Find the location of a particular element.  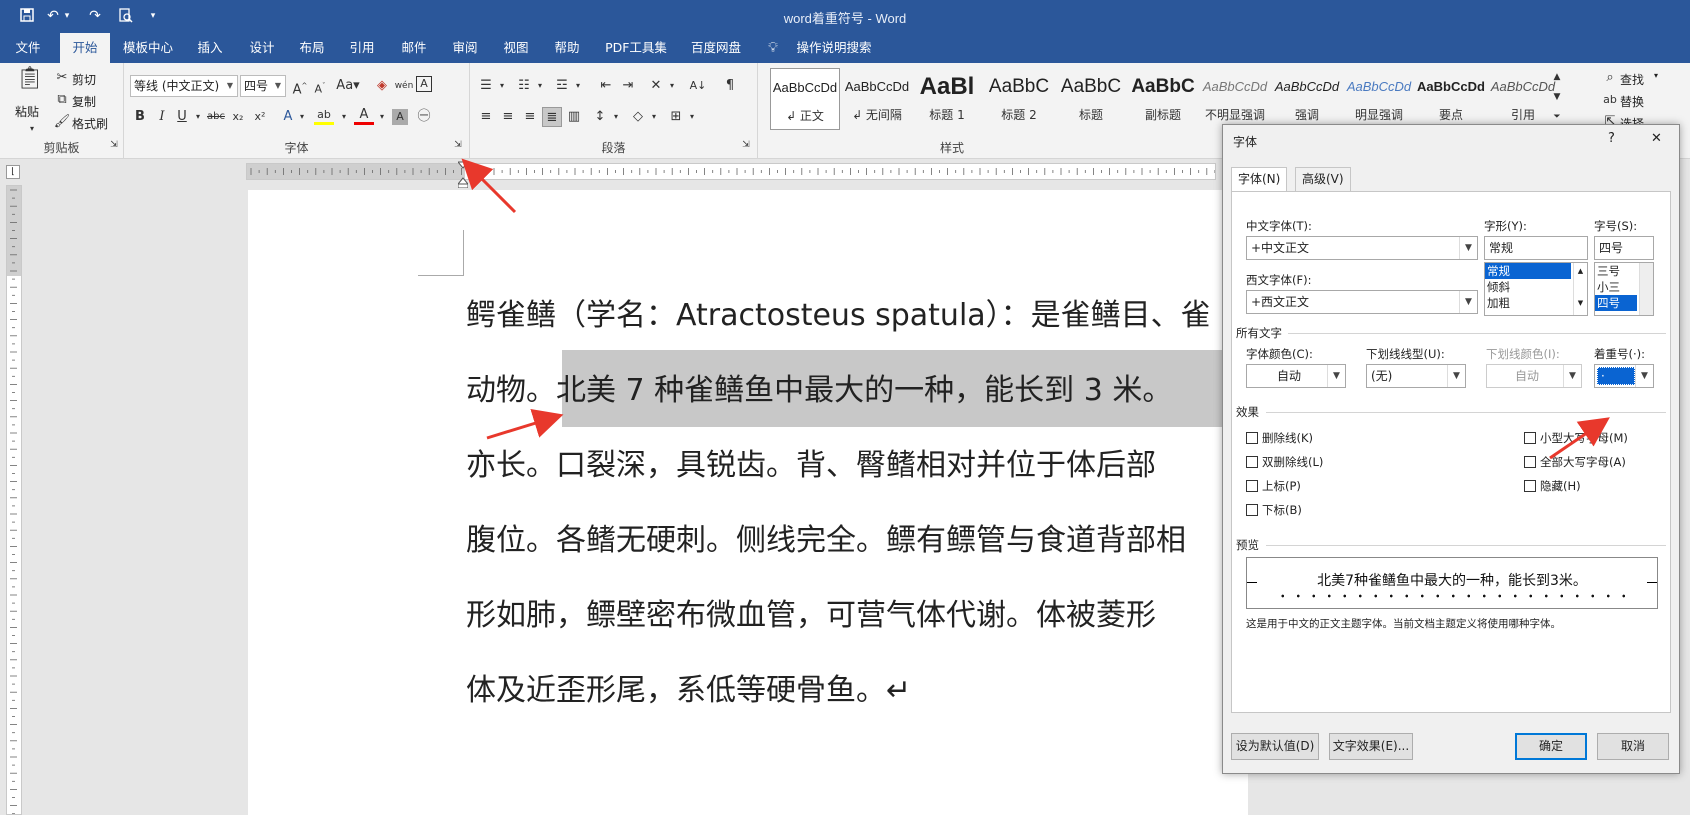

vertical-ruler is located at coordinates (14, 500).